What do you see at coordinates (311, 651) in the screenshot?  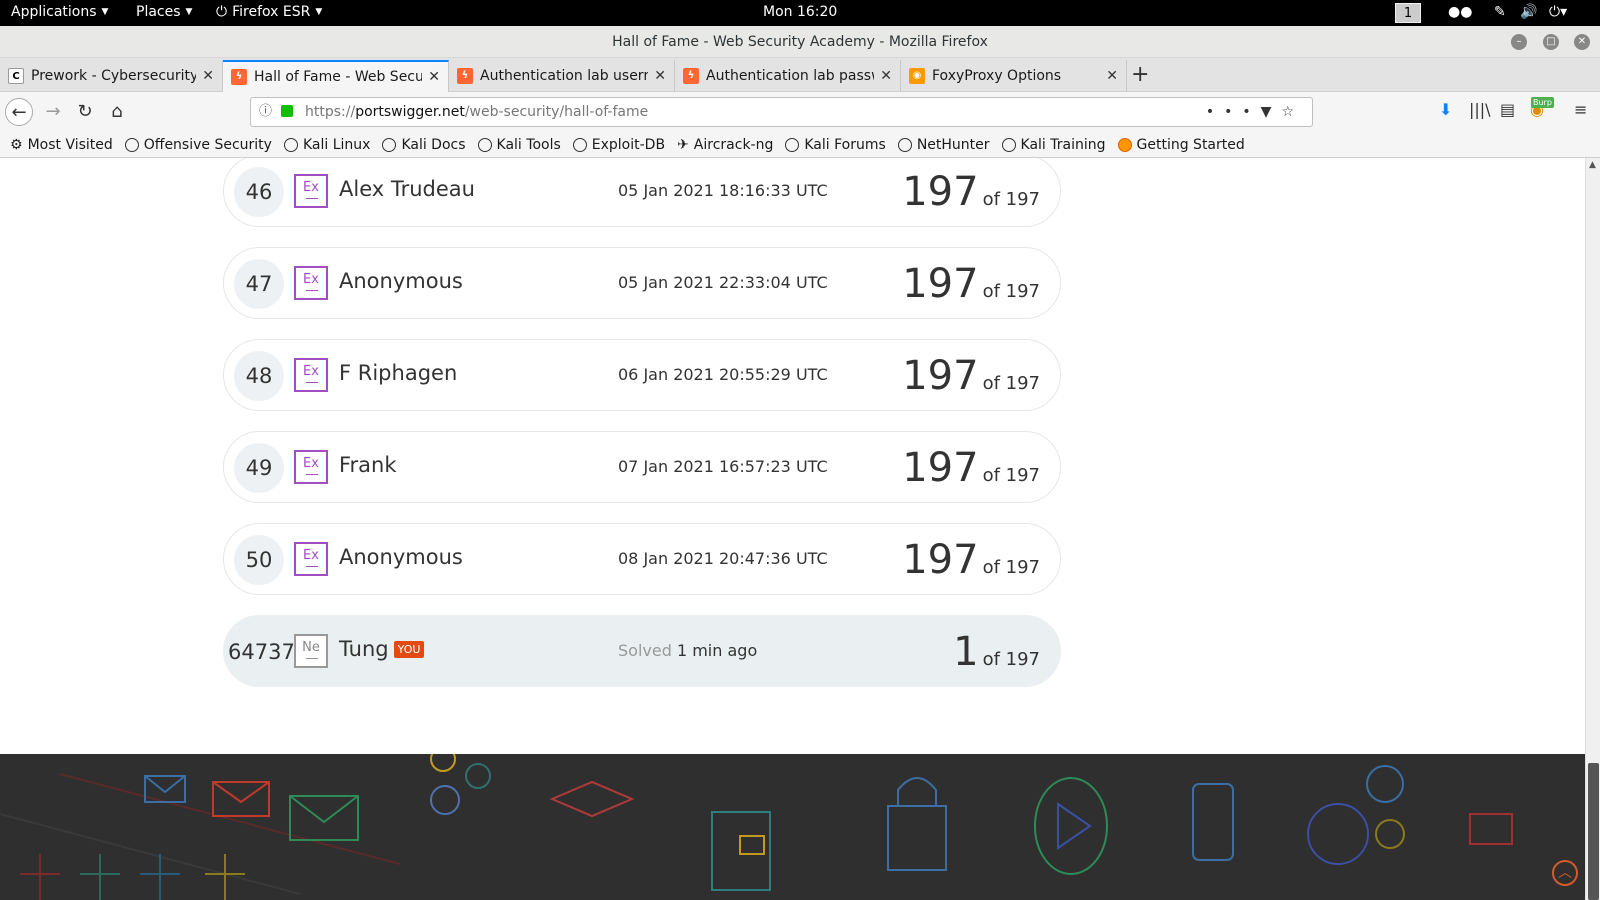 I see `novice-badge: Ne` at bounding box center [311, 651].